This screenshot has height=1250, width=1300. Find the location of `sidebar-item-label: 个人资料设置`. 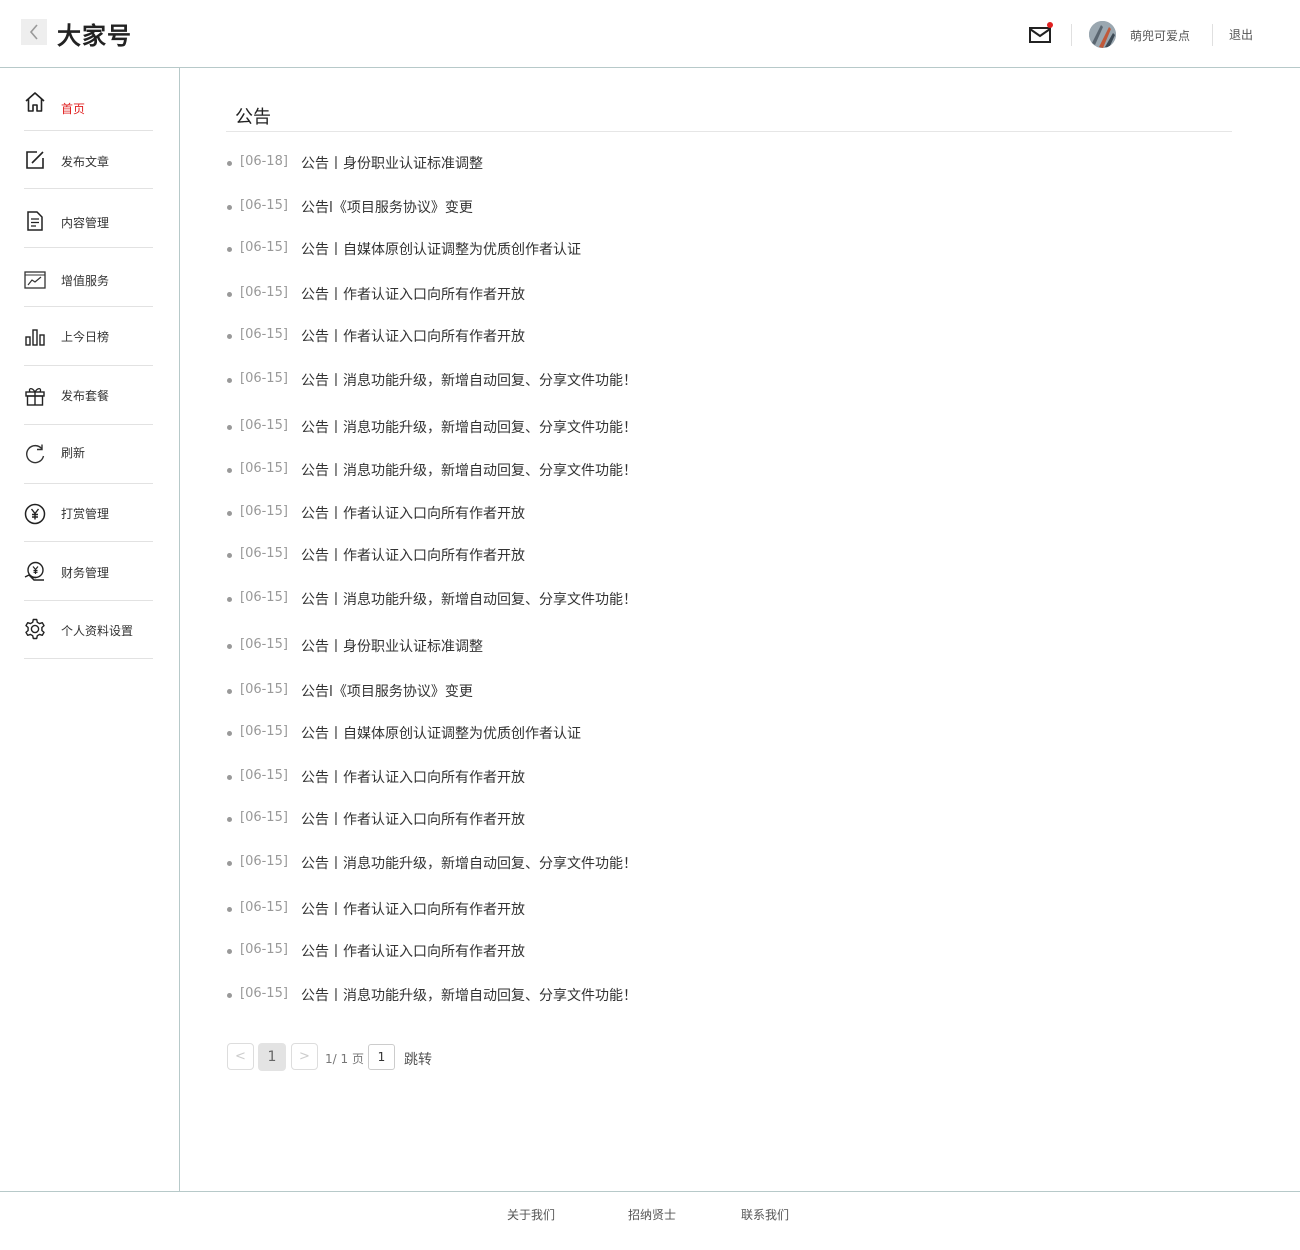

sidebar-item-label: 个人资料设置 is located at coordinates (97, 631).